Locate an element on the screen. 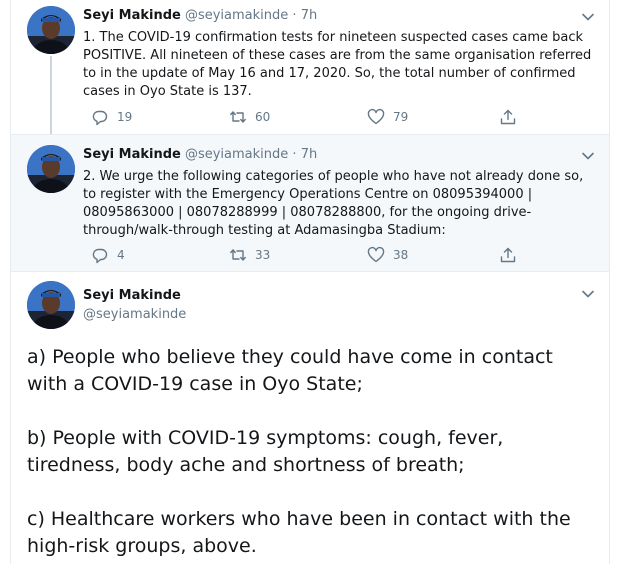 The height and width of the screenshot is (587, 620). retweet-button: 33 is located at coordinates (249, 255).